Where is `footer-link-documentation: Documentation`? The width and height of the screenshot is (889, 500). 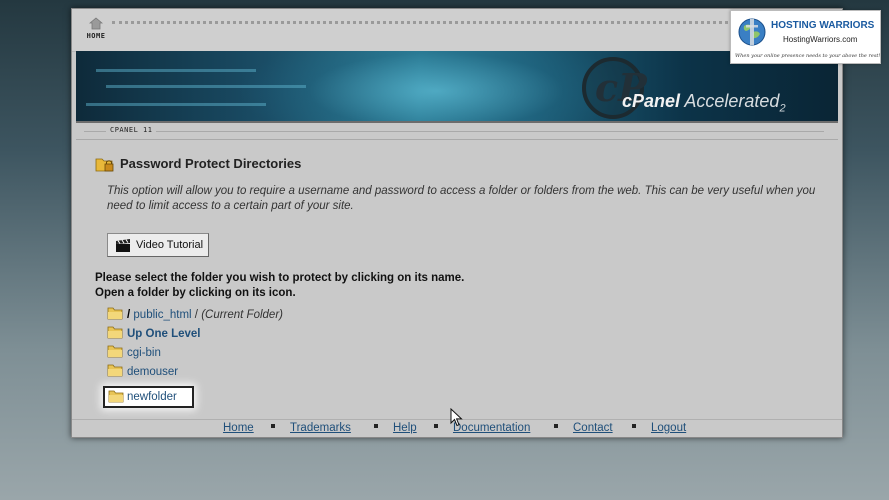
footer-link-documentation: Documentation is located at coordinates (491, 428).